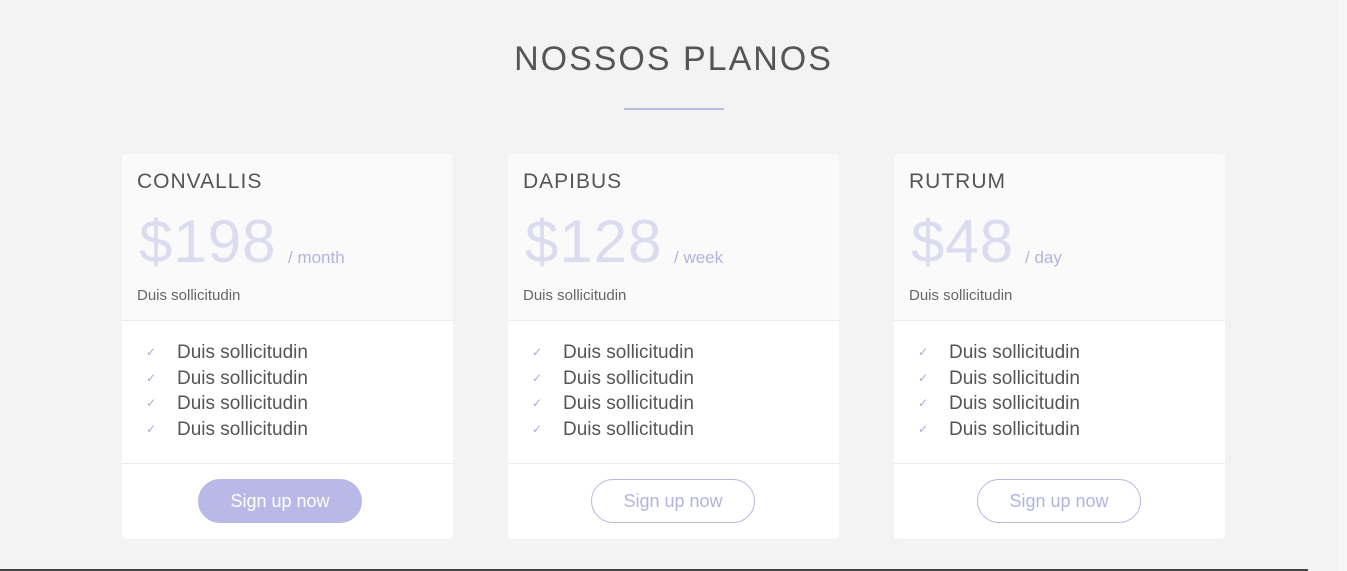 This screenshot has width=1347, height=571. I want to click on section-title: NOSSOS PLANOS, so click(673, 59).